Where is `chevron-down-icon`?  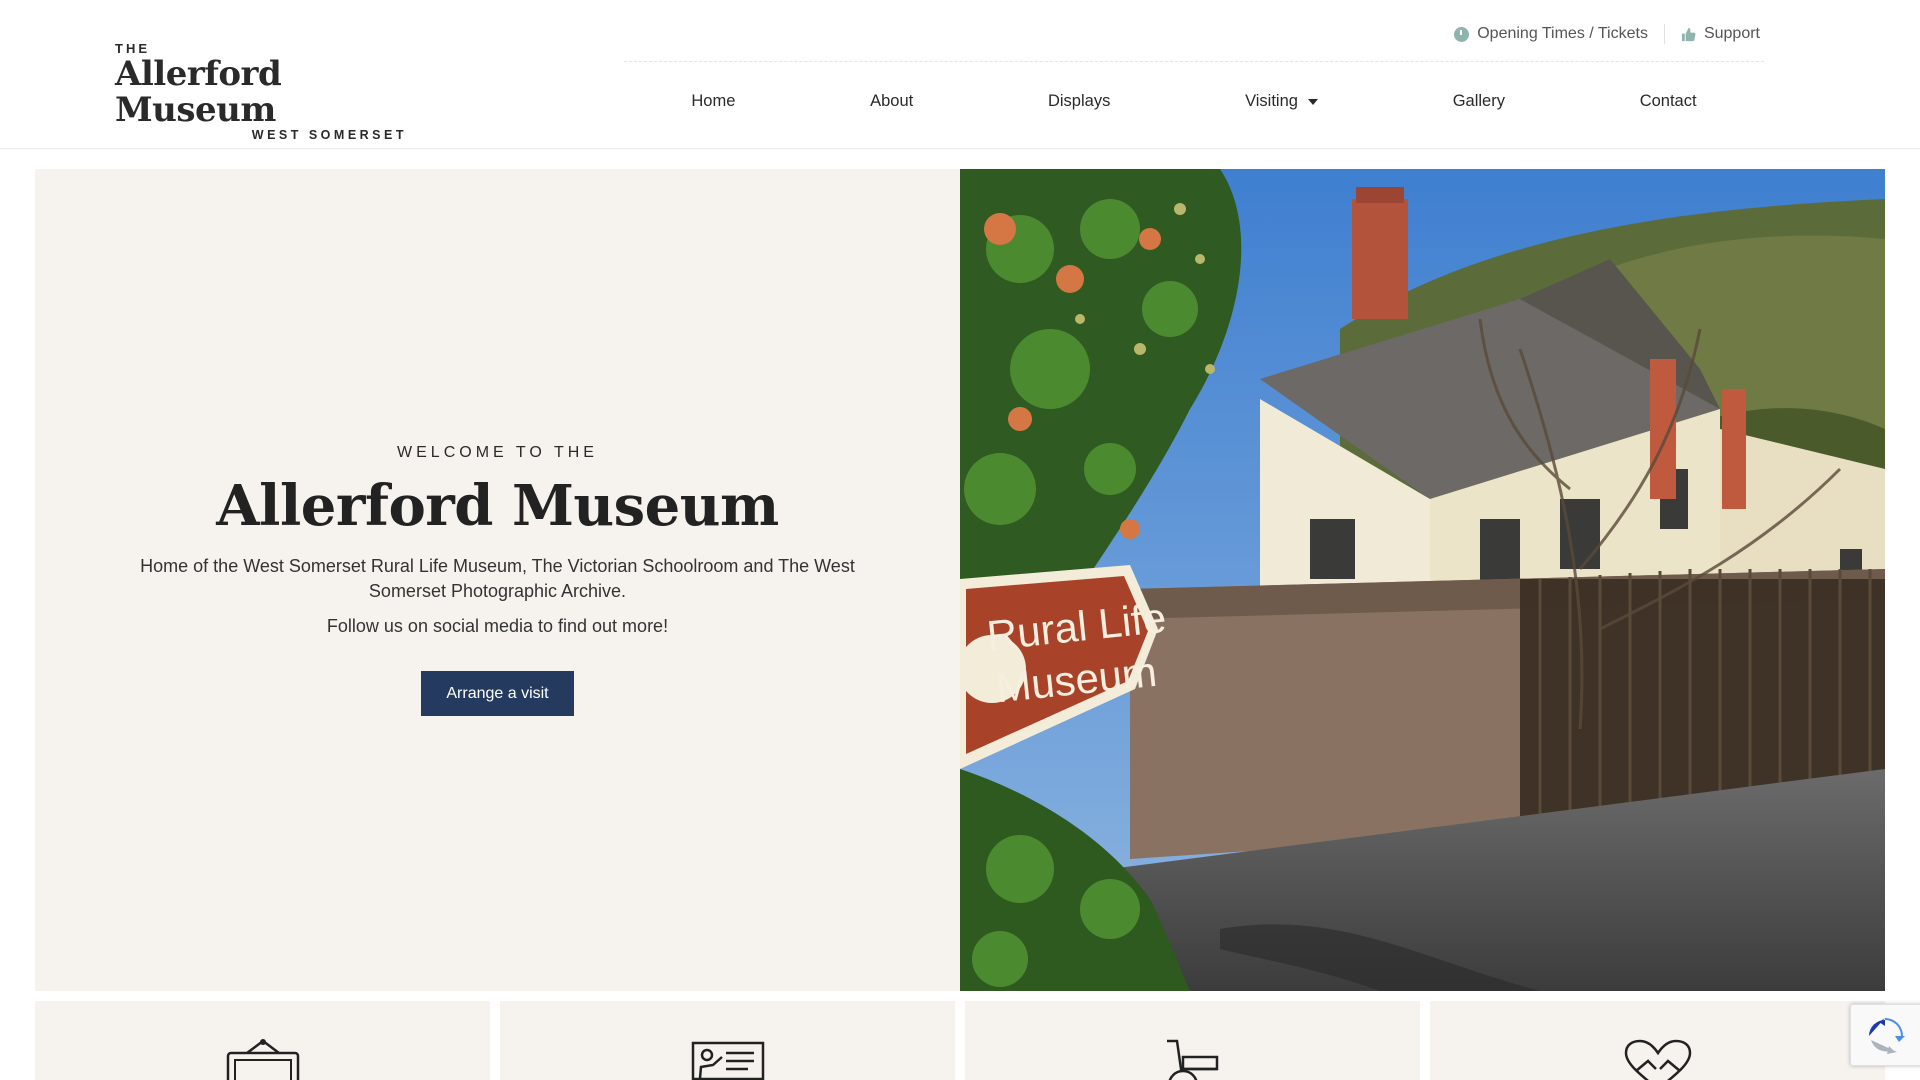
chevron-down-icon is located at coordinates (1312, 102).